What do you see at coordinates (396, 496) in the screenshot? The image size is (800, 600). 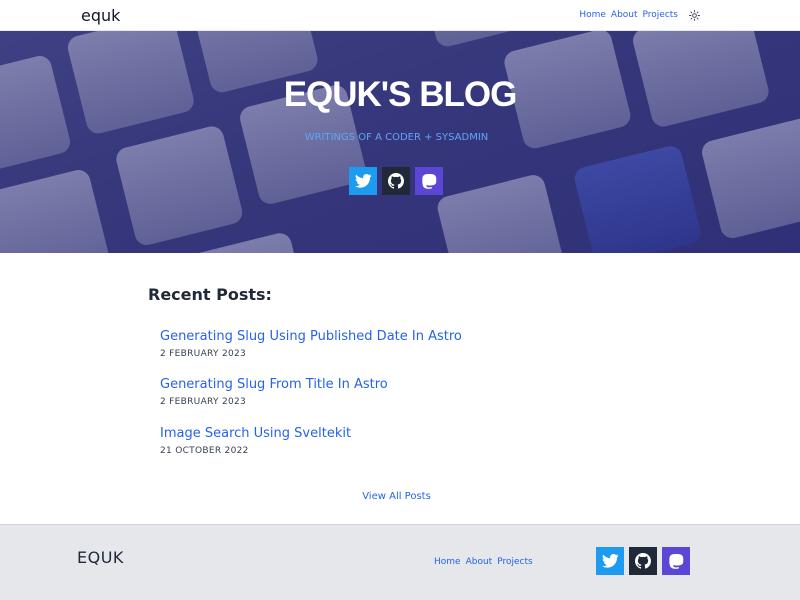 I see `view-all-posts-link: View All Posts` at bounding box center [396, 496].